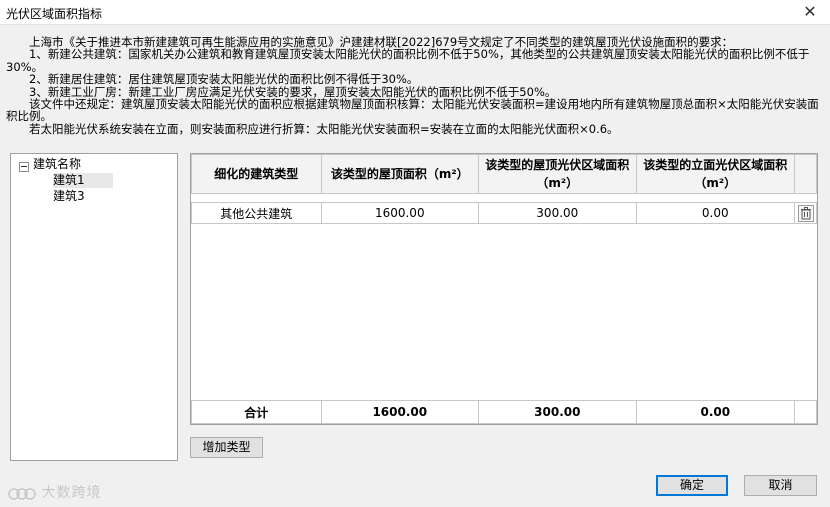  I want to click on table-body: 其他公共建筑 1600.00 300.00 0.00, so click(504, 213).